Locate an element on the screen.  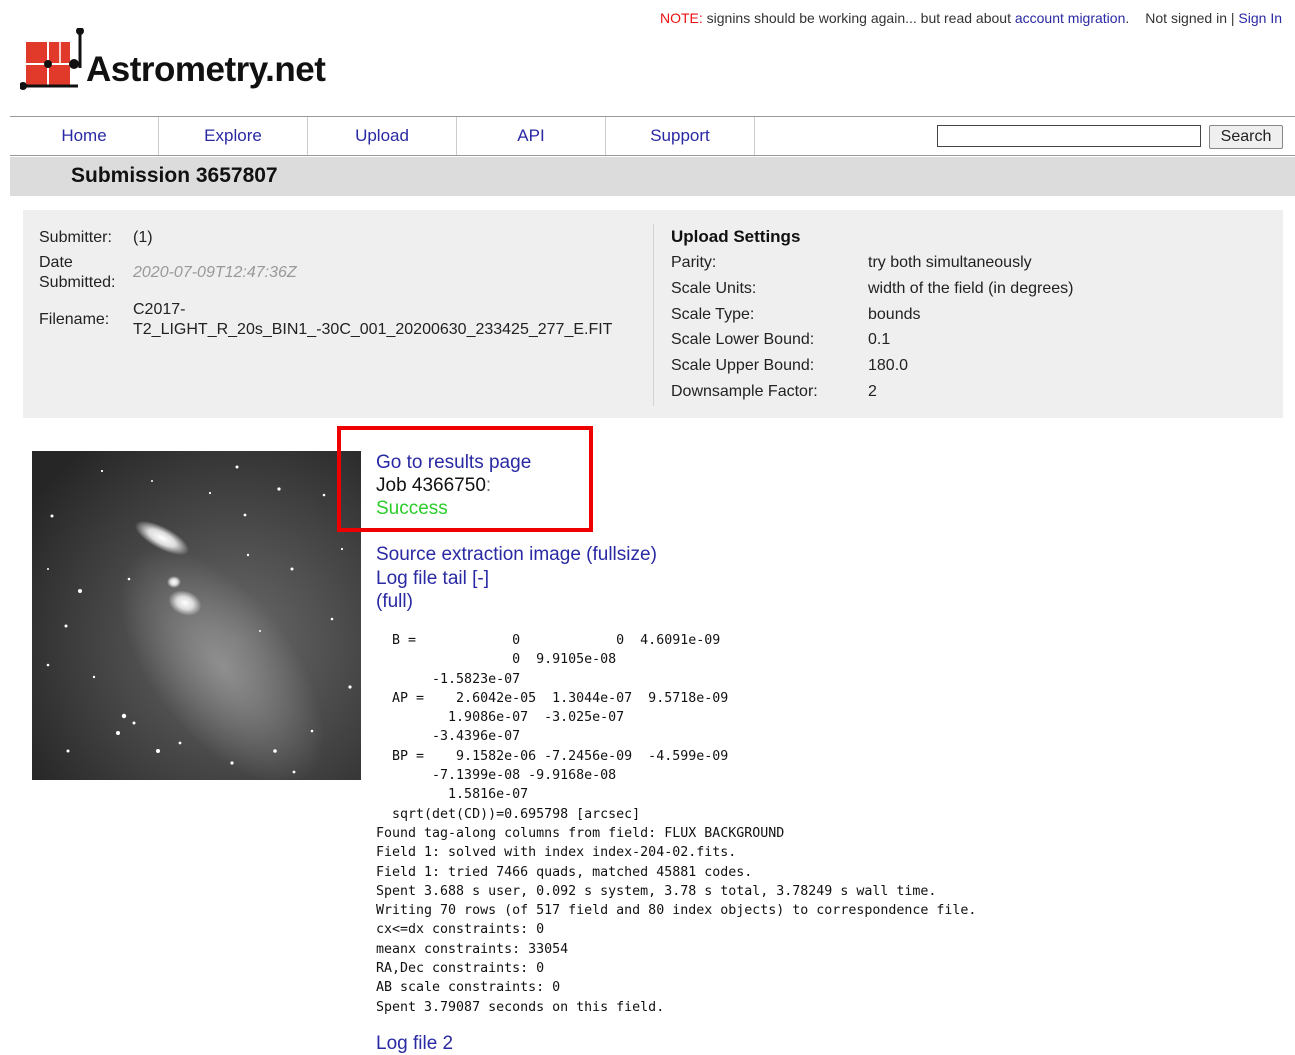
setting-label-scale-type: Scale Type: is located at coordinates (713, 314).